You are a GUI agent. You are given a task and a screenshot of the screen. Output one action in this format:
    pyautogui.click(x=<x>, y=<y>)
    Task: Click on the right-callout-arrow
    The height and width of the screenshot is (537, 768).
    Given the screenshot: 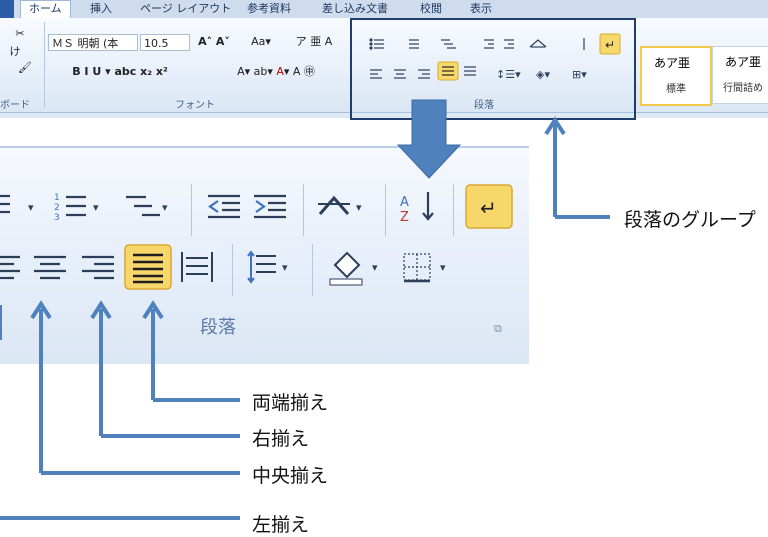 What is the action you would take?
    pyautogui.click(x=165, y=369)
    